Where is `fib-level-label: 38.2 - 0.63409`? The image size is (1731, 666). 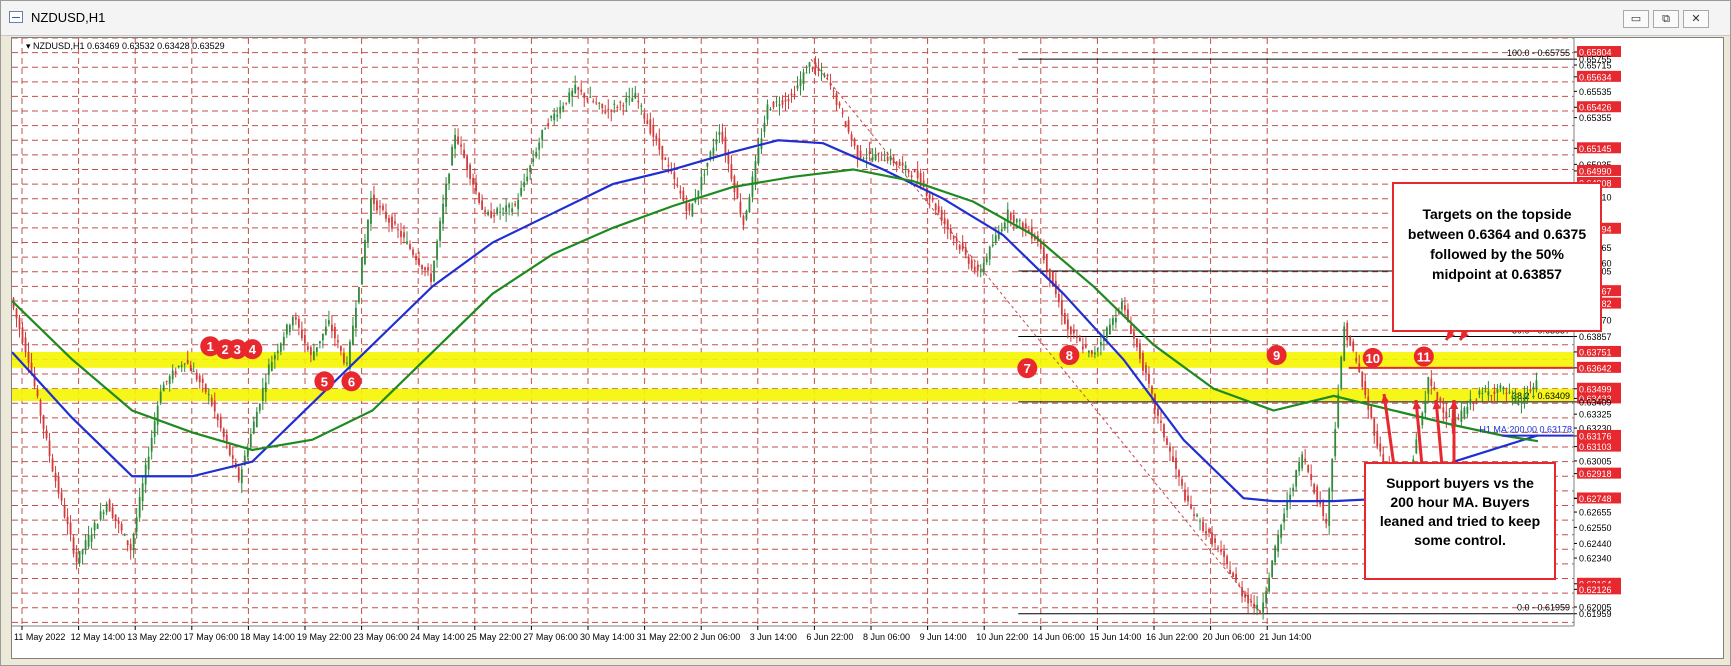
fib-level-label: 38.2 - 0.63409 is located at coordinates (1541, 396).